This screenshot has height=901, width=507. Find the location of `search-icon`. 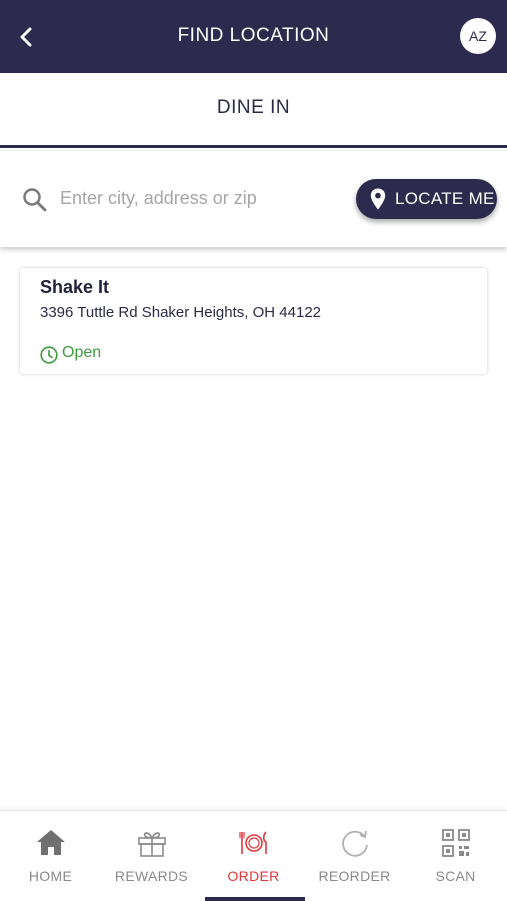

search-icon is located at coordinates (35, 200).